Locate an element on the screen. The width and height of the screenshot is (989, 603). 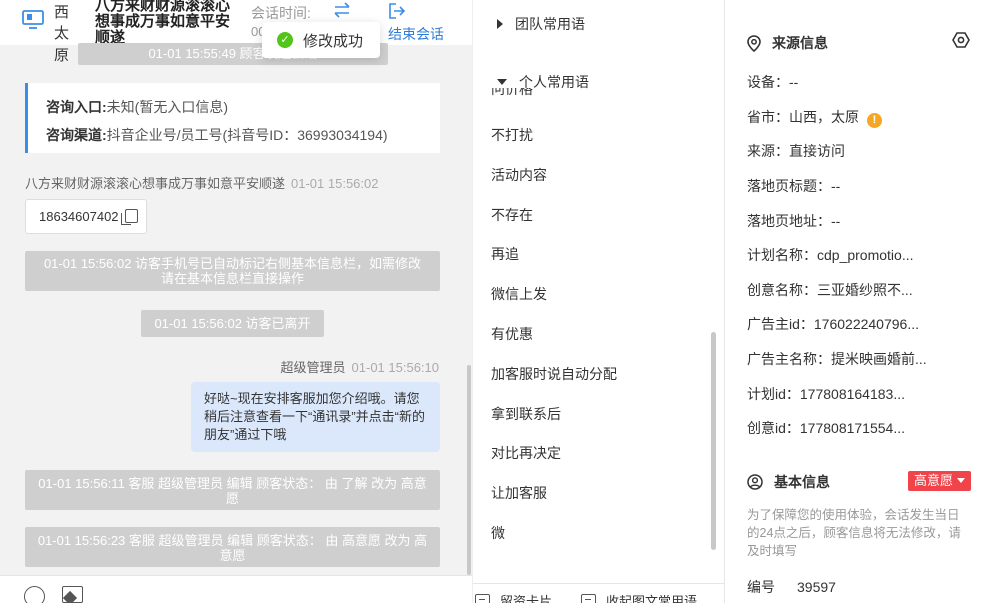
monitor-icon is located at coordinates (33, 19).